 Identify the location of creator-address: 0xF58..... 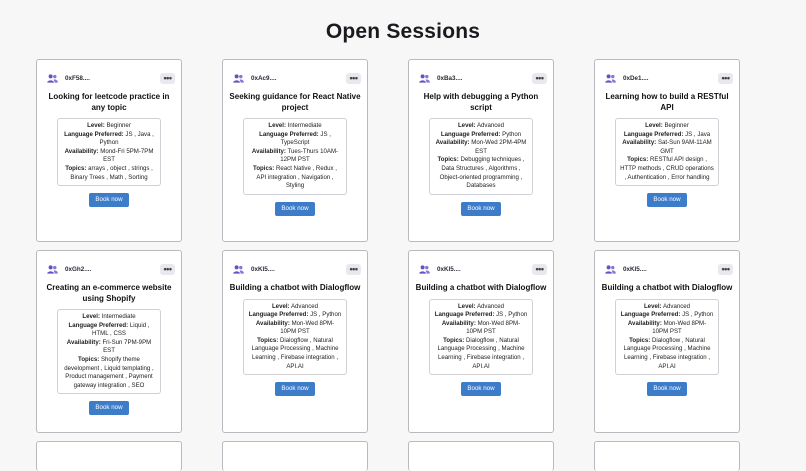
(77, 78).